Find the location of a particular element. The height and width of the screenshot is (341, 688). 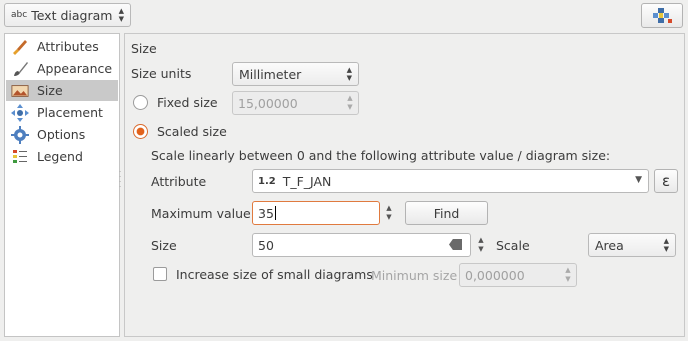

max-value-text: 35 is located at coordinates (266, 213).